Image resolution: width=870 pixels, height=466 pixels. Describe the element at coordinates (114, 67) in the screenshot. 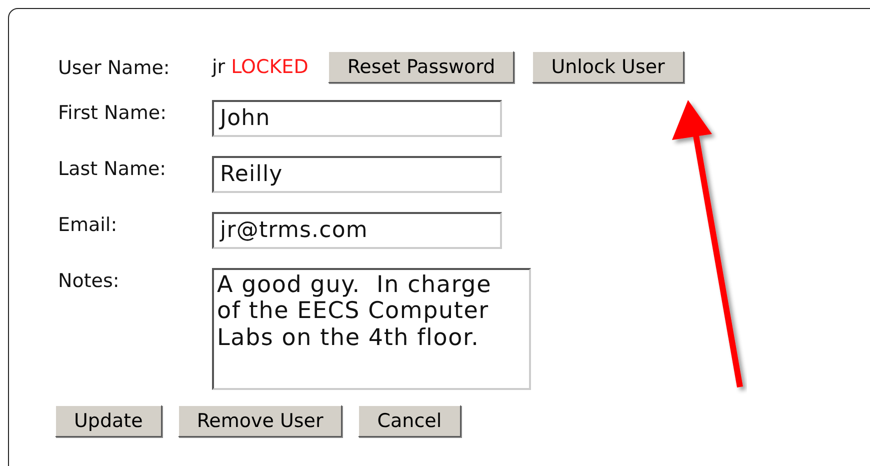

I see `field-label: User Name:` at that location.